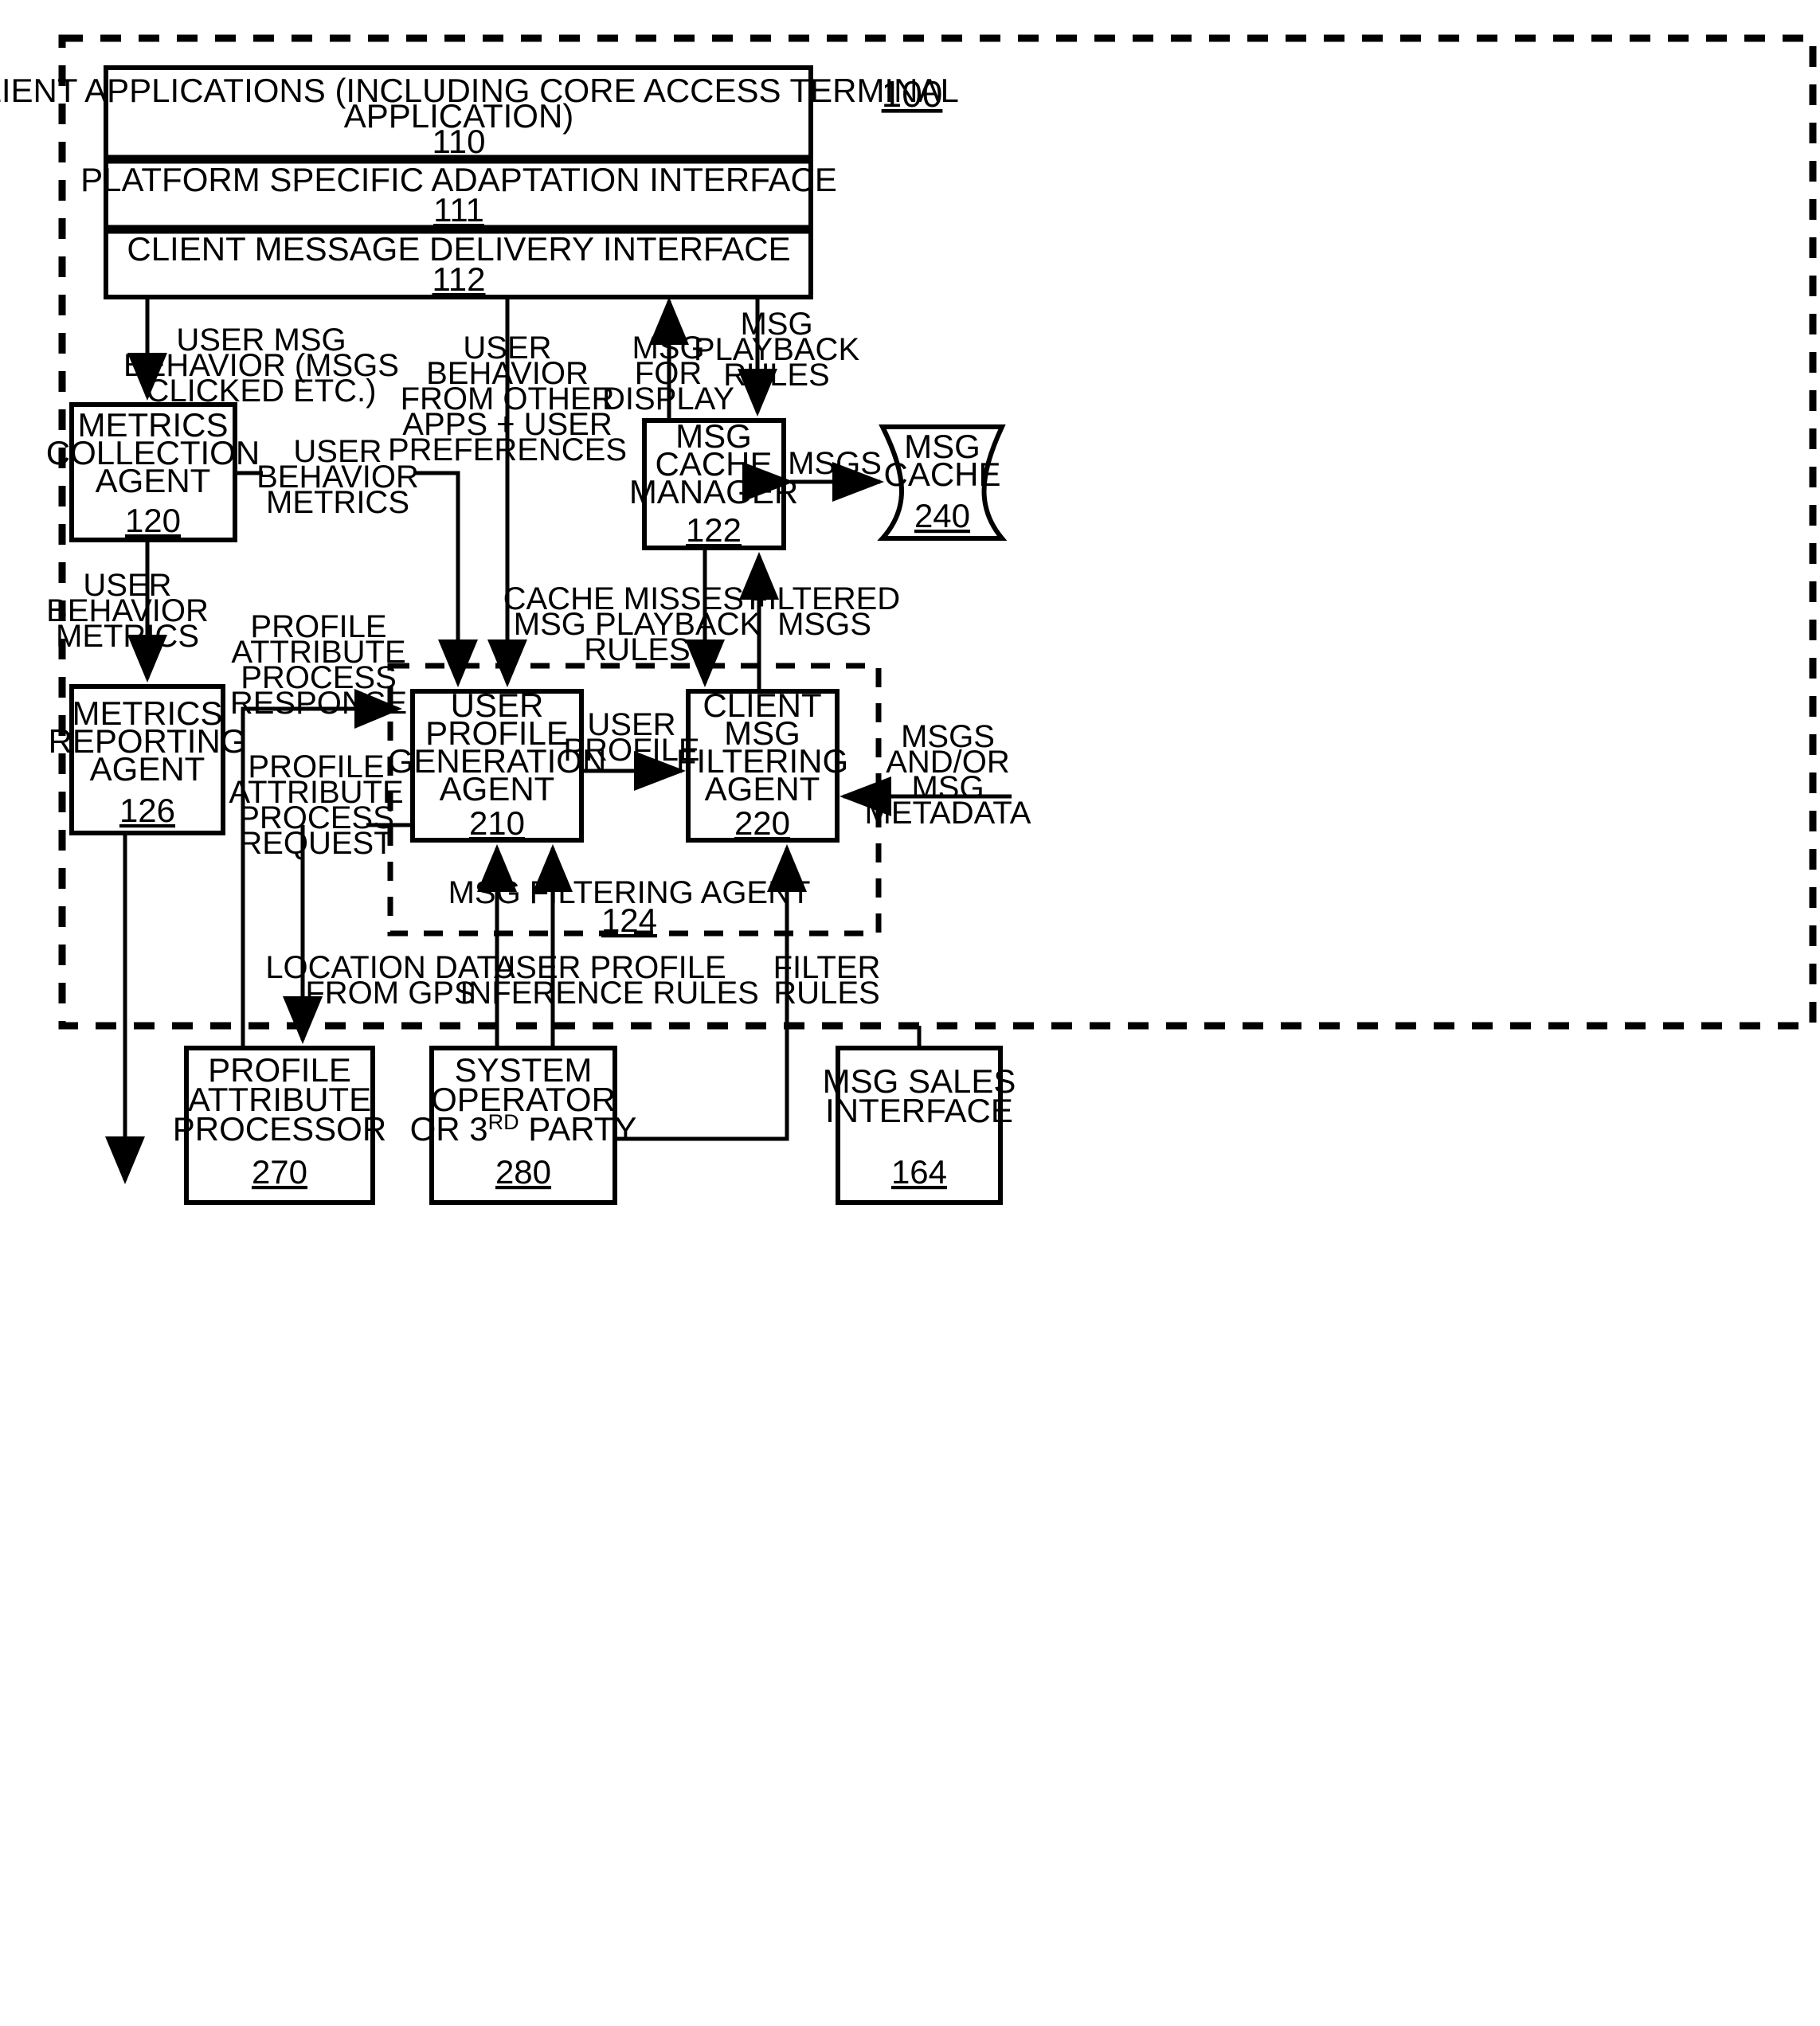 The width and height of the screenshot is (1820, 2026). What do you see at coordinates (609, 994) in the screenshot?
I see `svg-text: INFERENCE RULES` at bounding box center [609, 994].